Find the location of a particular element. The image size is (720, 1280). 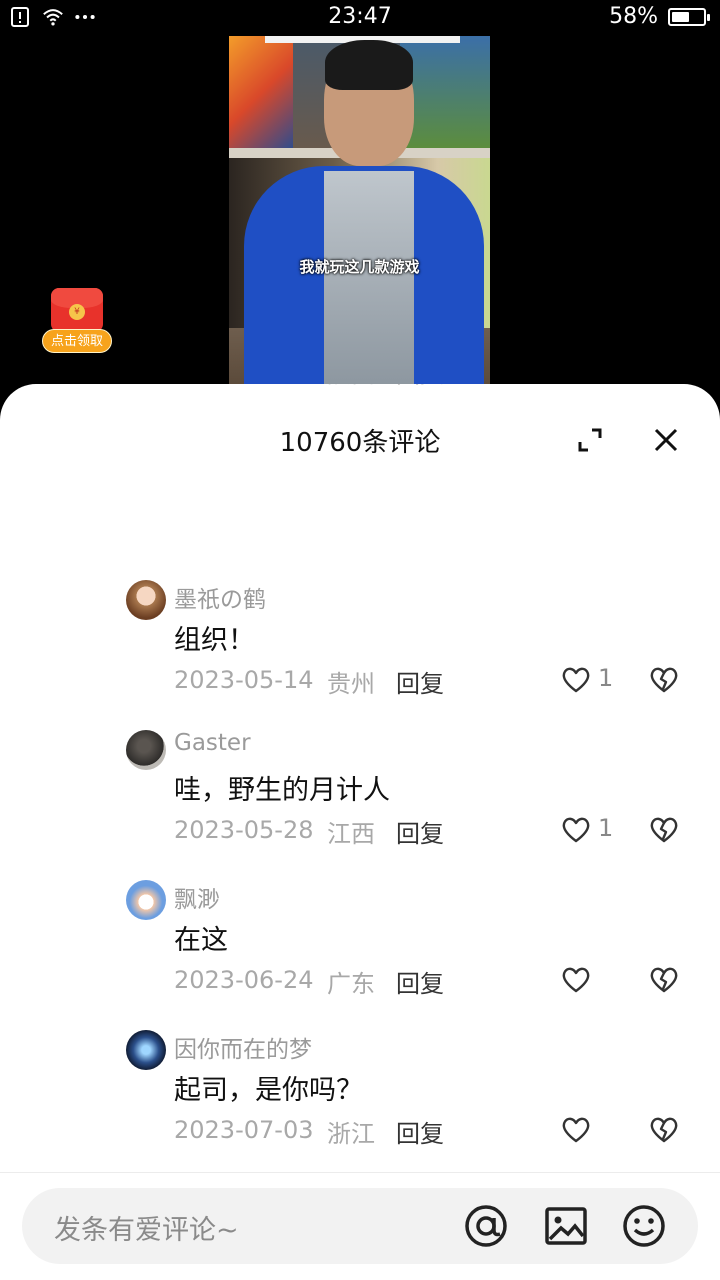

status-bar: 23:47 58% is located at coordinates (360, 19).